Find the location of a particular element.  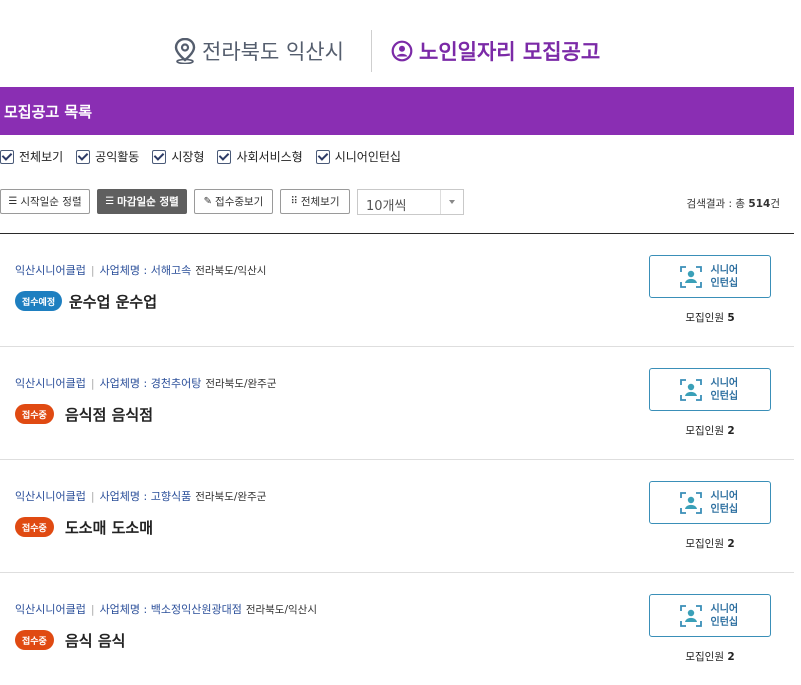

sort-deadline-button: ☰ 마감일순 정렬 is located at coordinates (142, 201).